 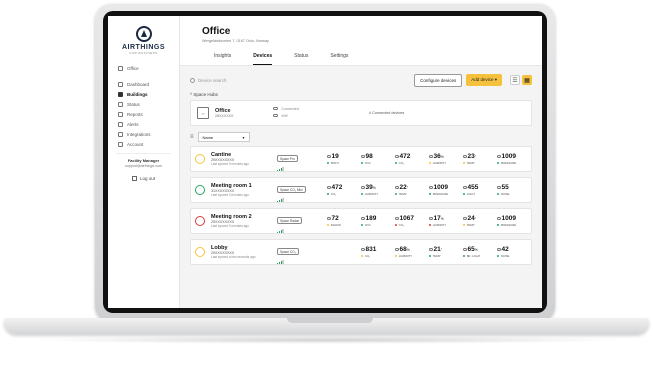 What do you see at coordinates (262, 59) in the screenshot?
I see `tab-devices: Devices` at bounding box center [262, 59].